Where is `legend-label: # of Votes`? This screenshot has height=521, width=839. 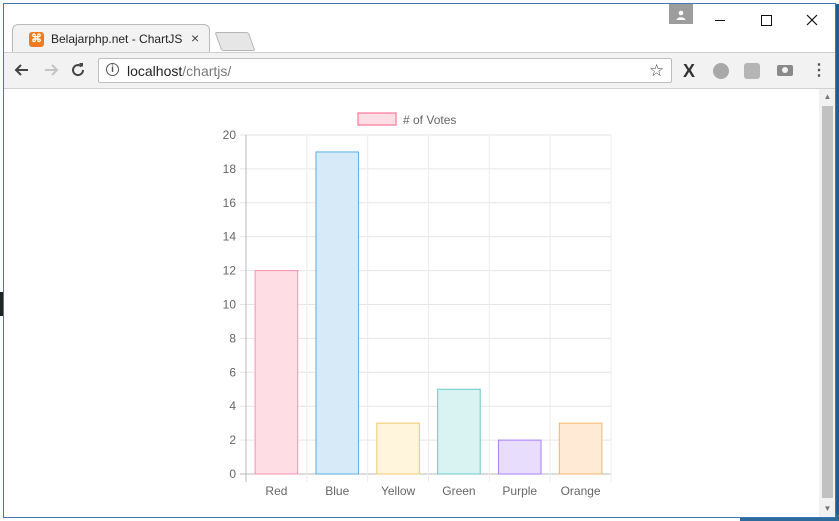 legend-label: # of Votes is located at coordinates (429, 120).